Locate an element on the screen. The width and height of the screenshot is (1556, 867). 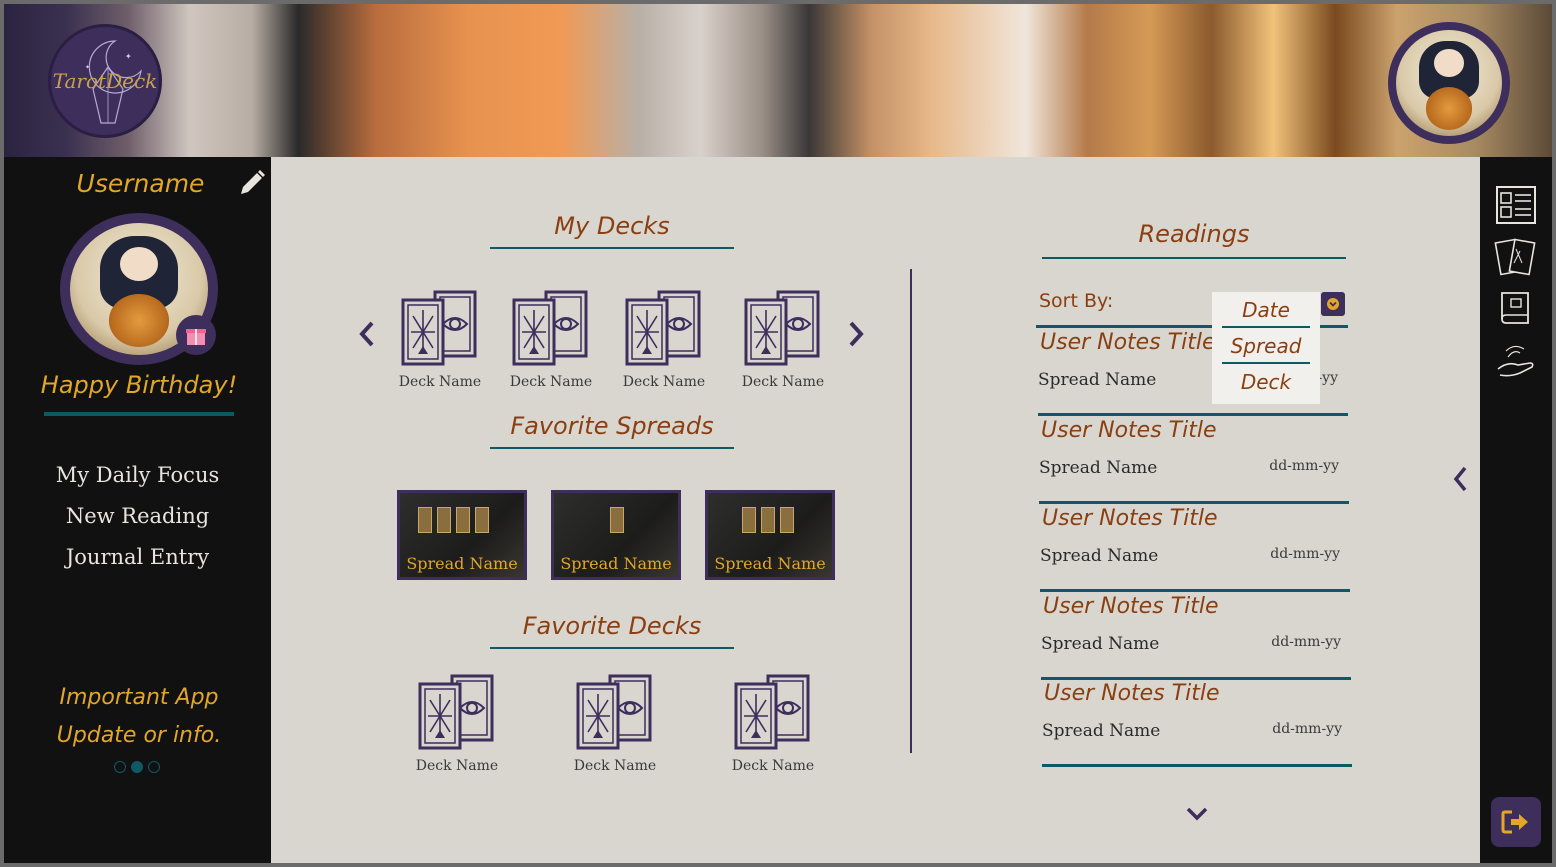
my-decks-title: My Decks is located at coordinates (612, 226).